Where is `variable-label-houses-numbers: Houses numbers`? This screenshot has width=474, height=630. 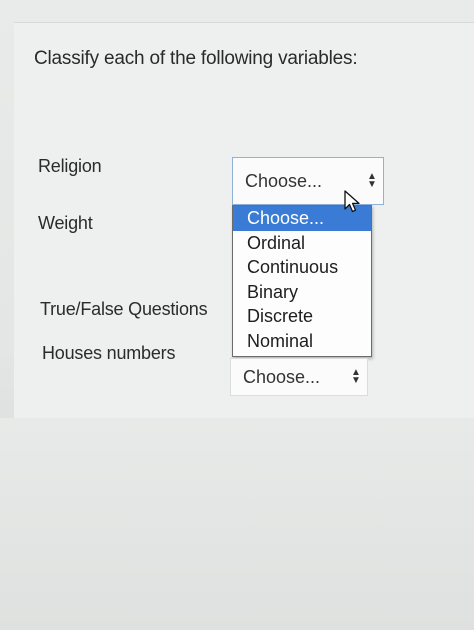
variable-label-houses-numbers: Houses numbers is located at coordinates (109, 353).